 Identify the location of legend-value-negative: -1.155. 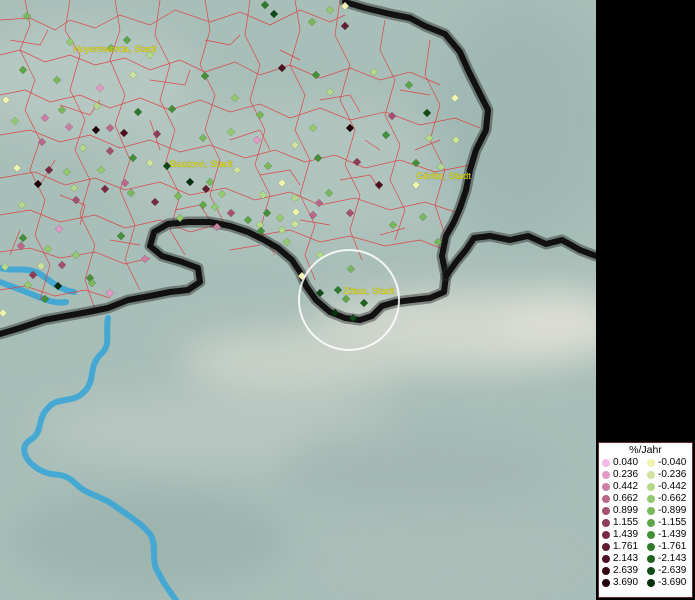
(672, 522).